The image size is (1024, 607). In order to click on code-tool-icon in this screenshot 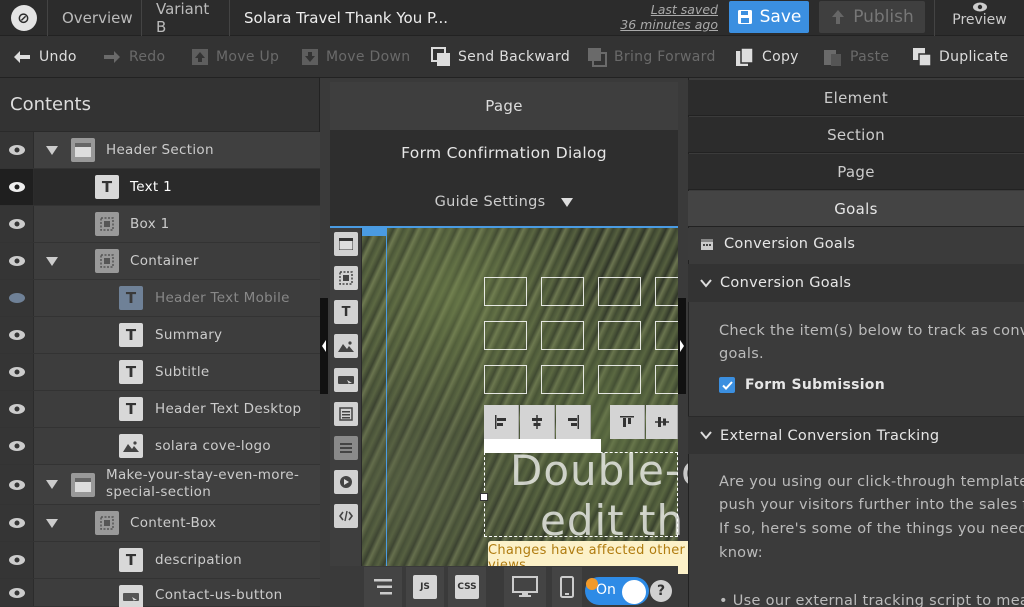, I will do `click(346, 516)`.